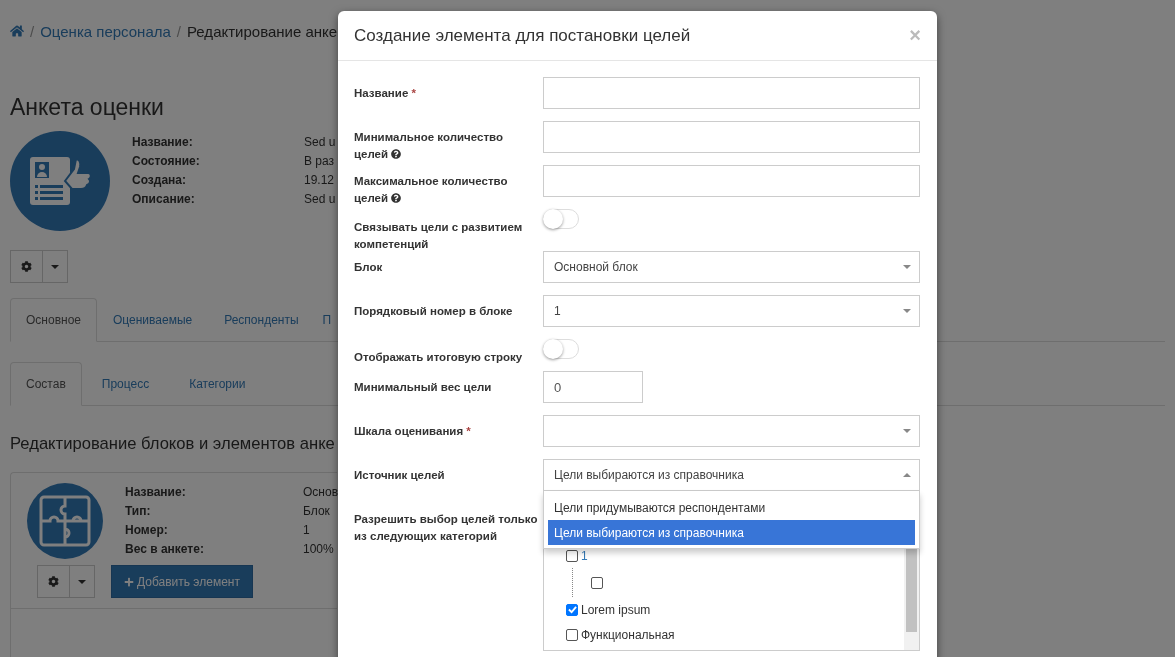 The height and width of the screenshot is (657, 1175). What do you see at coordinates (423, 387) in the screenshot?
I see `field-label: Минимальный вес цели` at bounding box center [423, 387].